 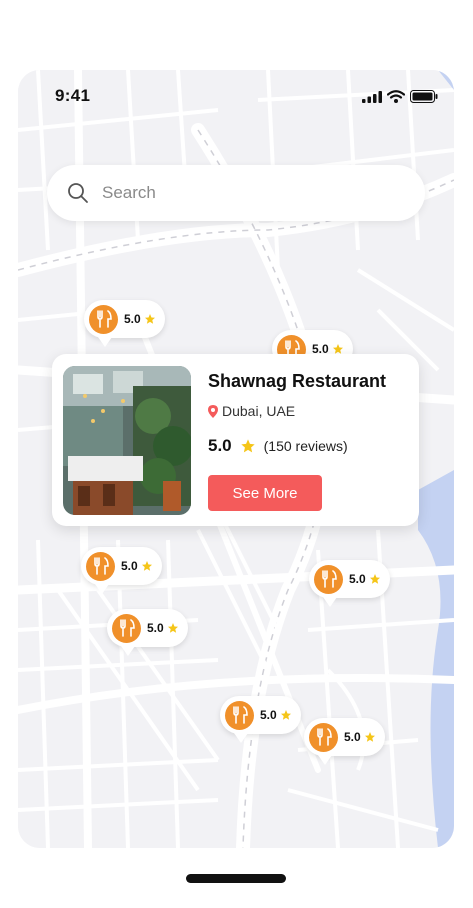 I want to click on location-pin-icon, so click(x=213, y=411).